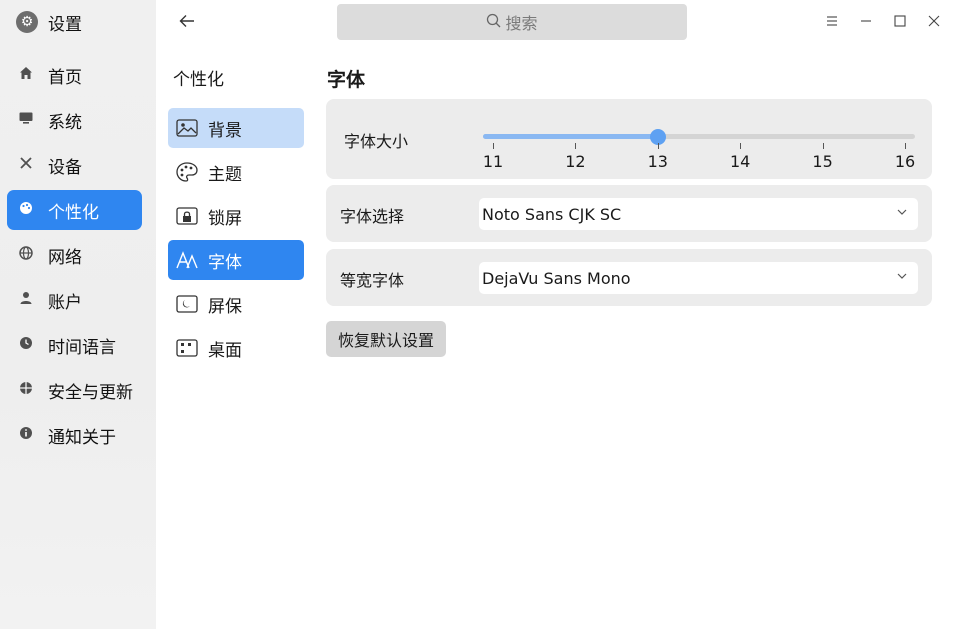 The height and width of the screenshot is (629, 956). I want to click on desktop-grid-icon, so click(187, 348).